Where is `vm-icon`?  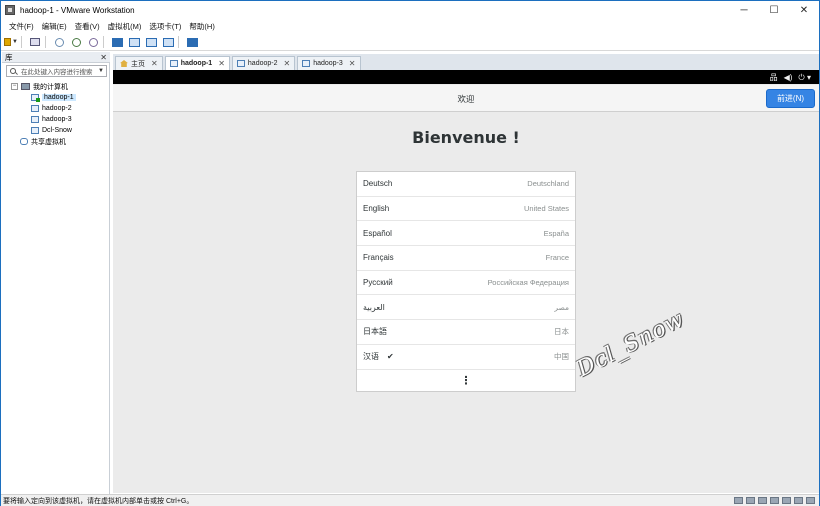 vm-icon is located at coordinates (35, 119).